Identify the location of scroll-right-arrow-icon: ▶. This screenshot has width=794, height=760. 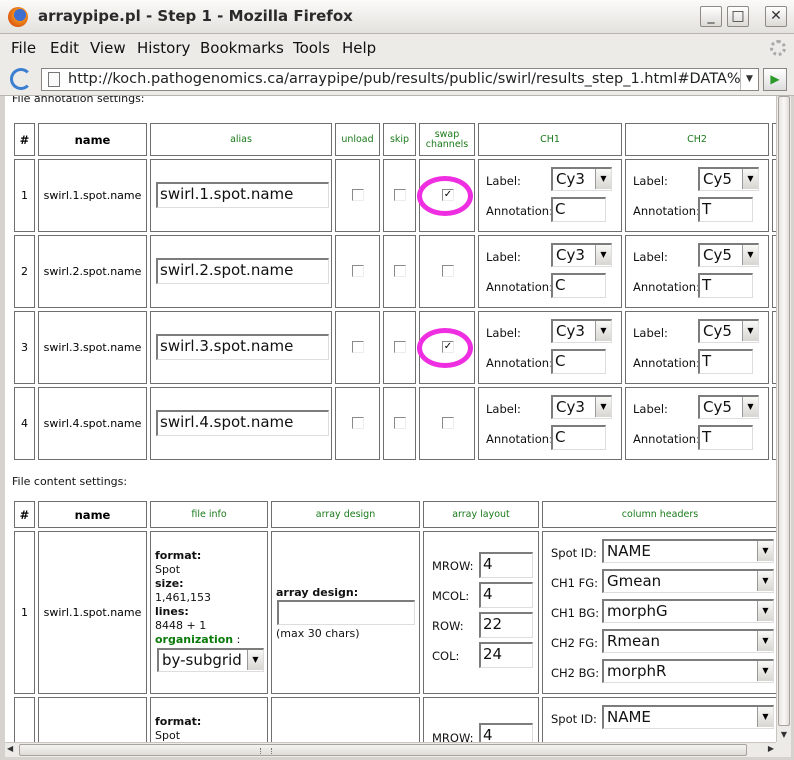
(771, 748).